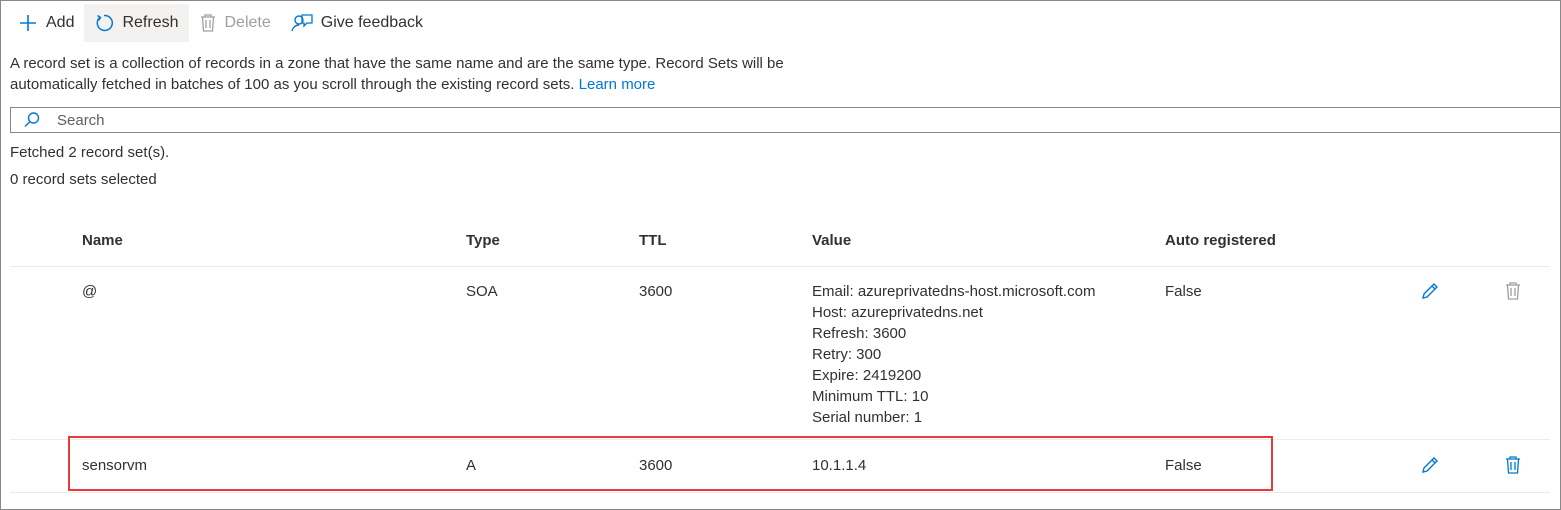 Image resolution: width=1561 pixels, height=510 pixels. I want to click on record-type: SOA, so click(482, 291).